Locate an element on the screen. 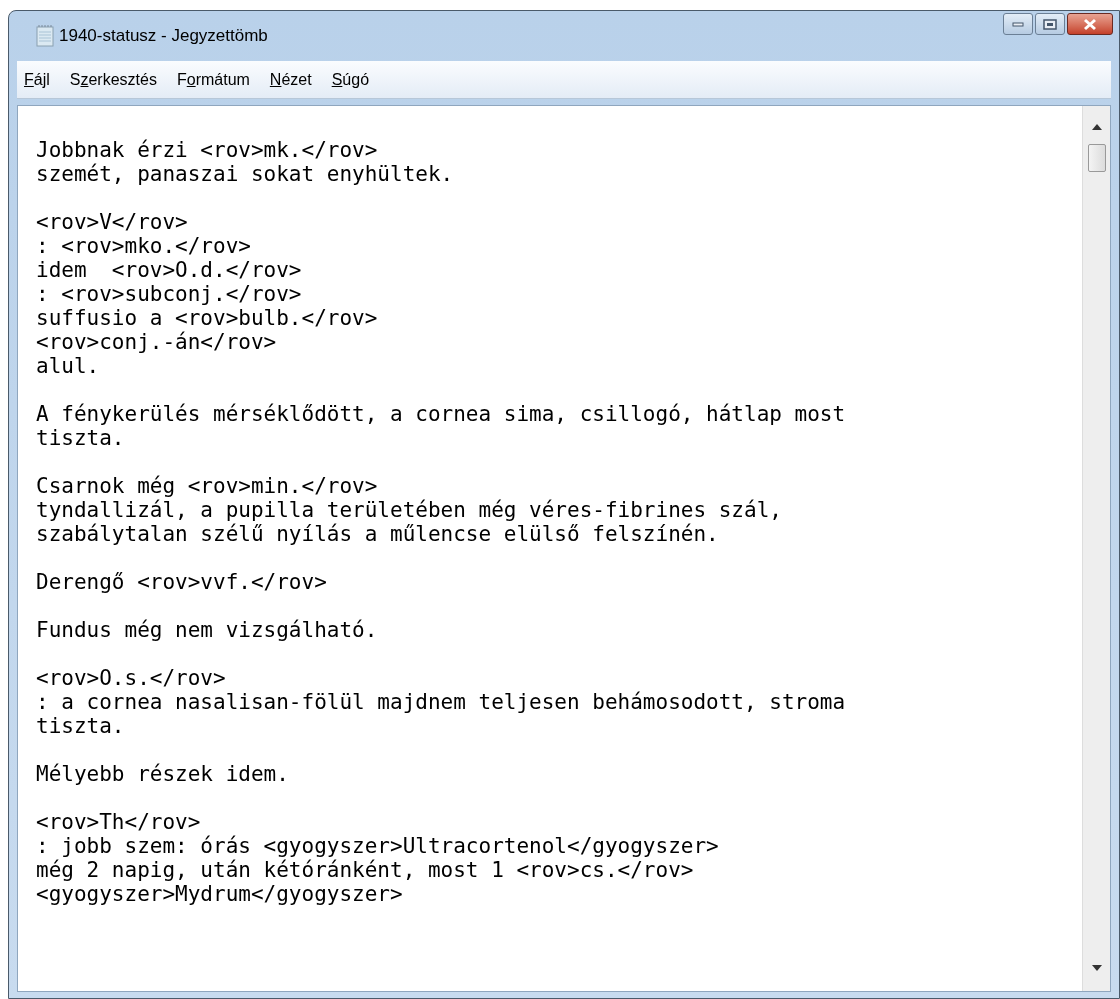 This screenshot has width=1120, height=999. down-arrow-icon is located at coordinates (1096, 968).